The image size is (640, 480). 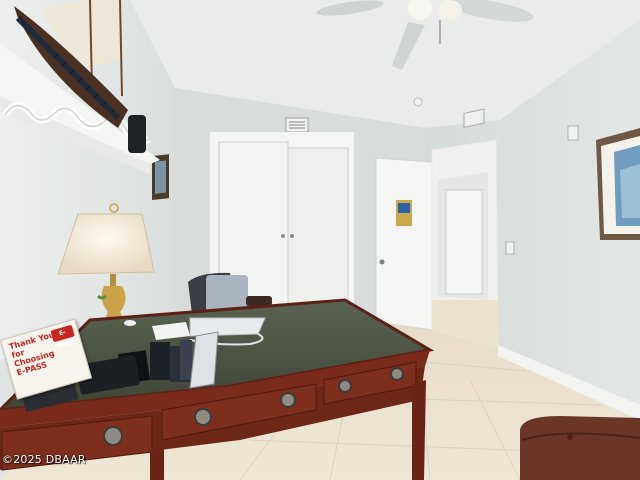 What do you see at coordinates (573, 133) in the screenshot?
I see `light-switch` at bounding box center [573, 133].